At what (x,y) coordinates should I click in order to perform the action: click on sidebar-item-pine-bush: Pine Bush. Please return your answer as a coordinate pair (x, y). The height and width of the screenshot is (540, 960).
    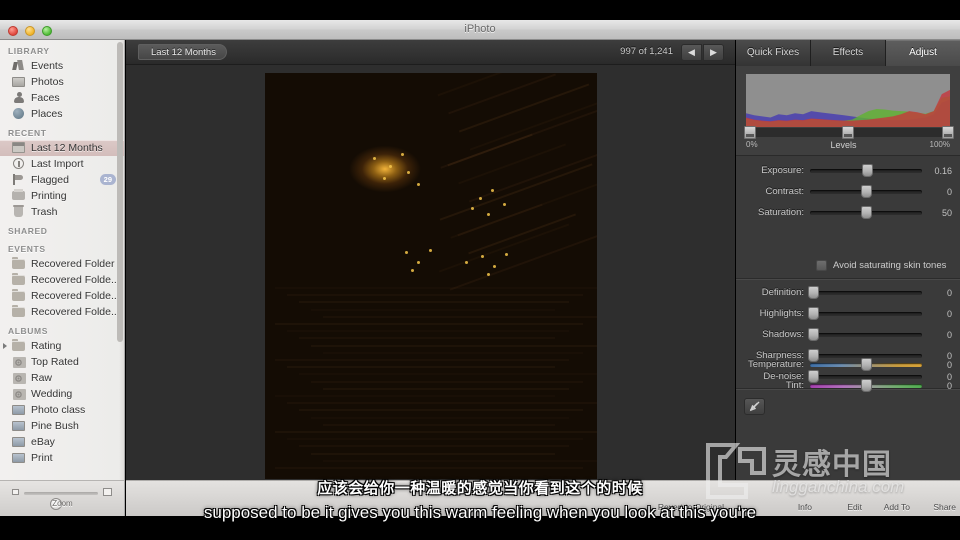
    Looking at the image, I should click on (62, 426).